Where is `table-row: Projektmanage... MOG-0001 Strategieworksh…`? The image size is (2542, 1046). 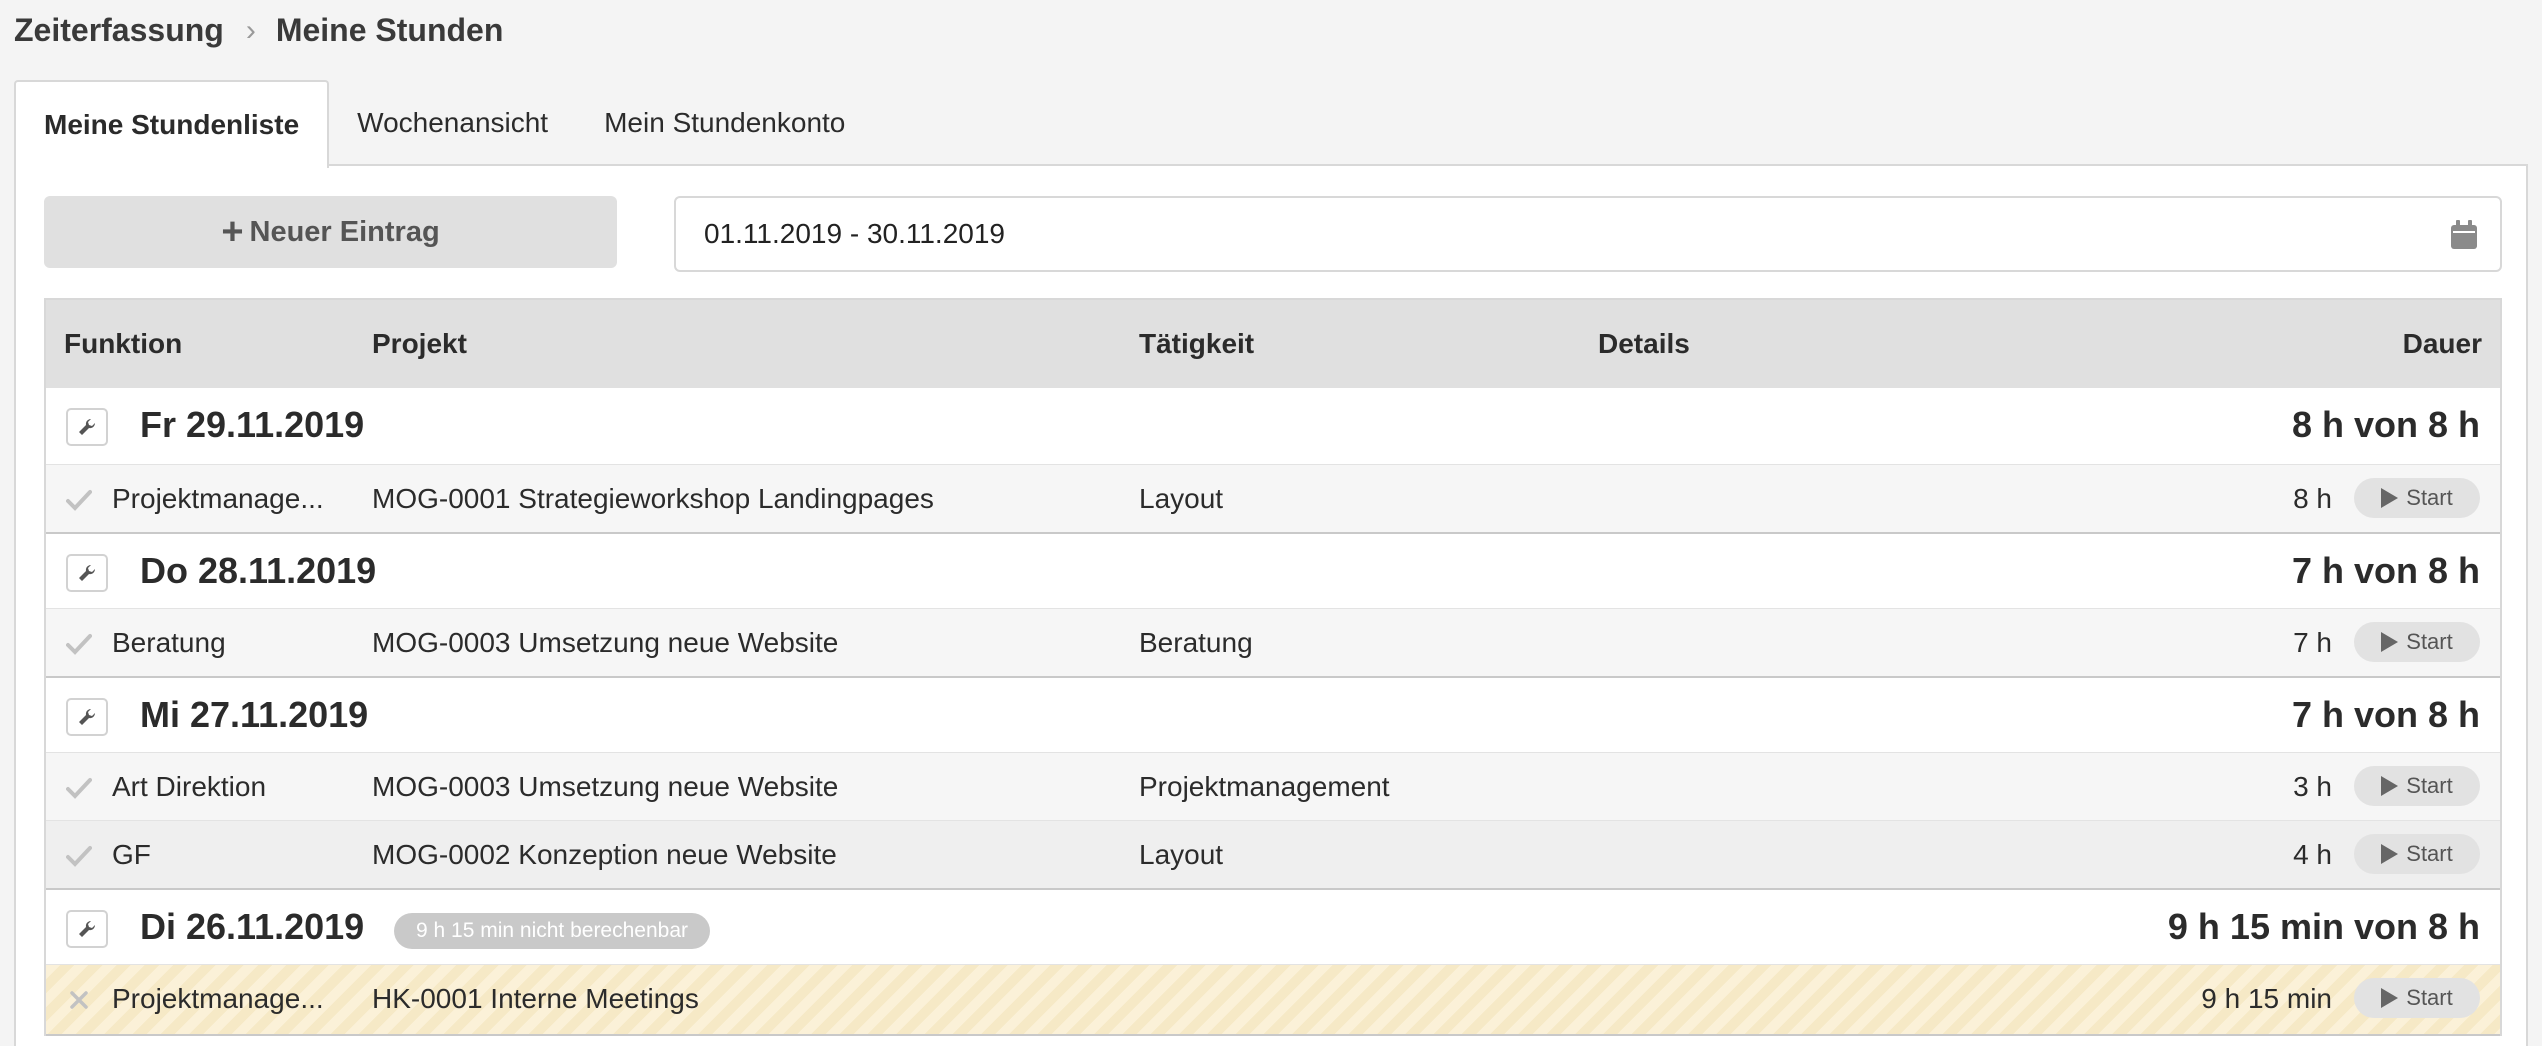 table-row: Projektmanage... MOG-0001 Strategieworksh… is located at coordinates (1273, 498).